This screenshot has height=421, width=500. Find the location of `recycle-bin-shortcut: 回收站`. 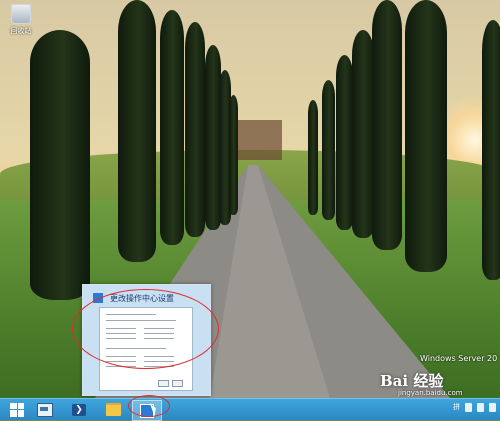

recycle-bin-shortcut: 回收站 is located at coordinates (21, 20).